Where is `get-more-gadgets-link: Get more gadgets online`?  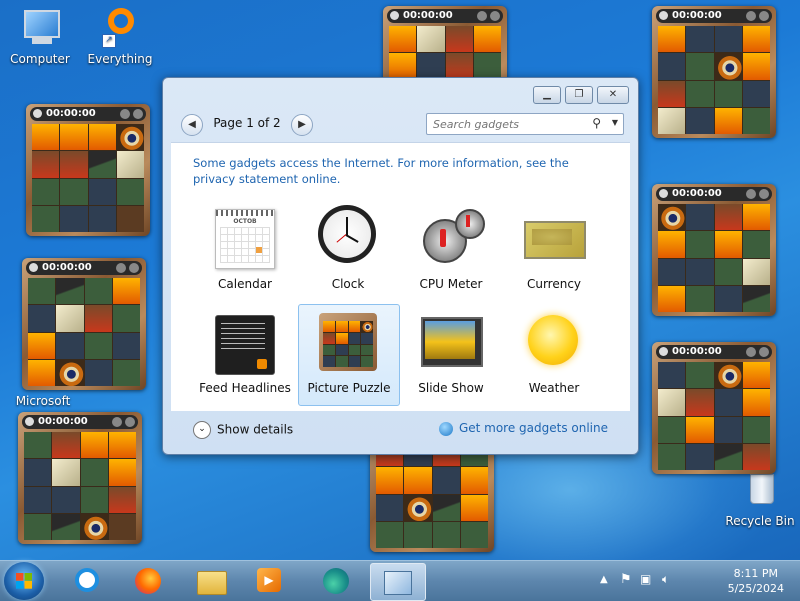
get-more-gadgets-link: Get more gadgets online is located at coordinates (523, 428).